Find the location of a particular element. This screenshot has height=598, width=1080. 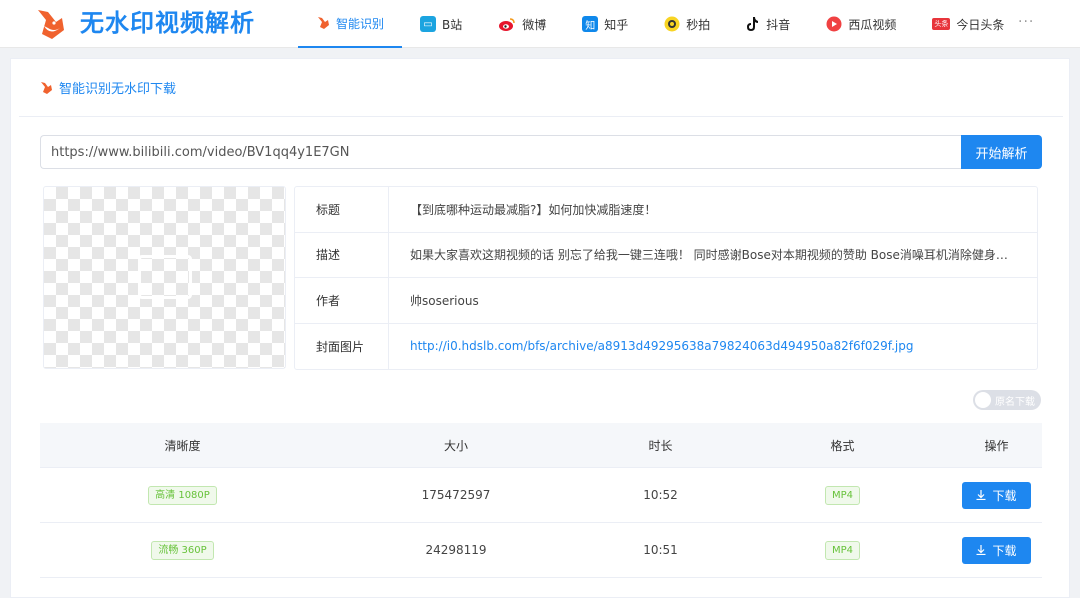

table-row: 高清 1080P 175472597 10:52 MP4 下载 is located at coordinates (541, 495).